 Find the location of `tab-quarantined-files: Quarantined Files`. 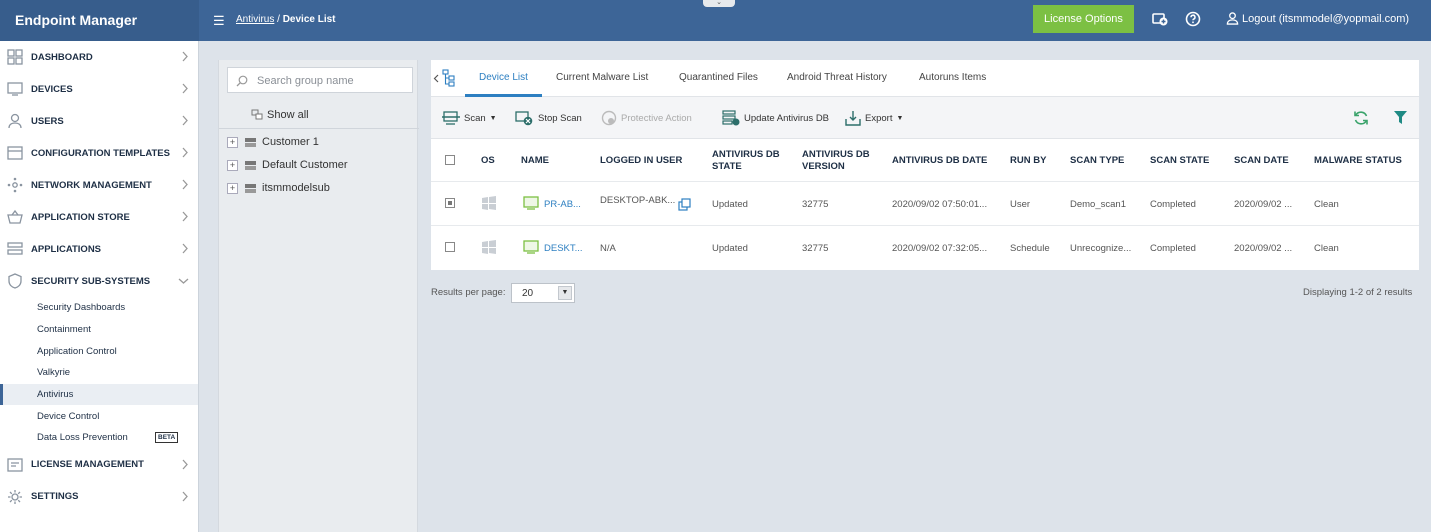

tab-quarantined-files: Quarantined Files is located at coordinates (718, 77).